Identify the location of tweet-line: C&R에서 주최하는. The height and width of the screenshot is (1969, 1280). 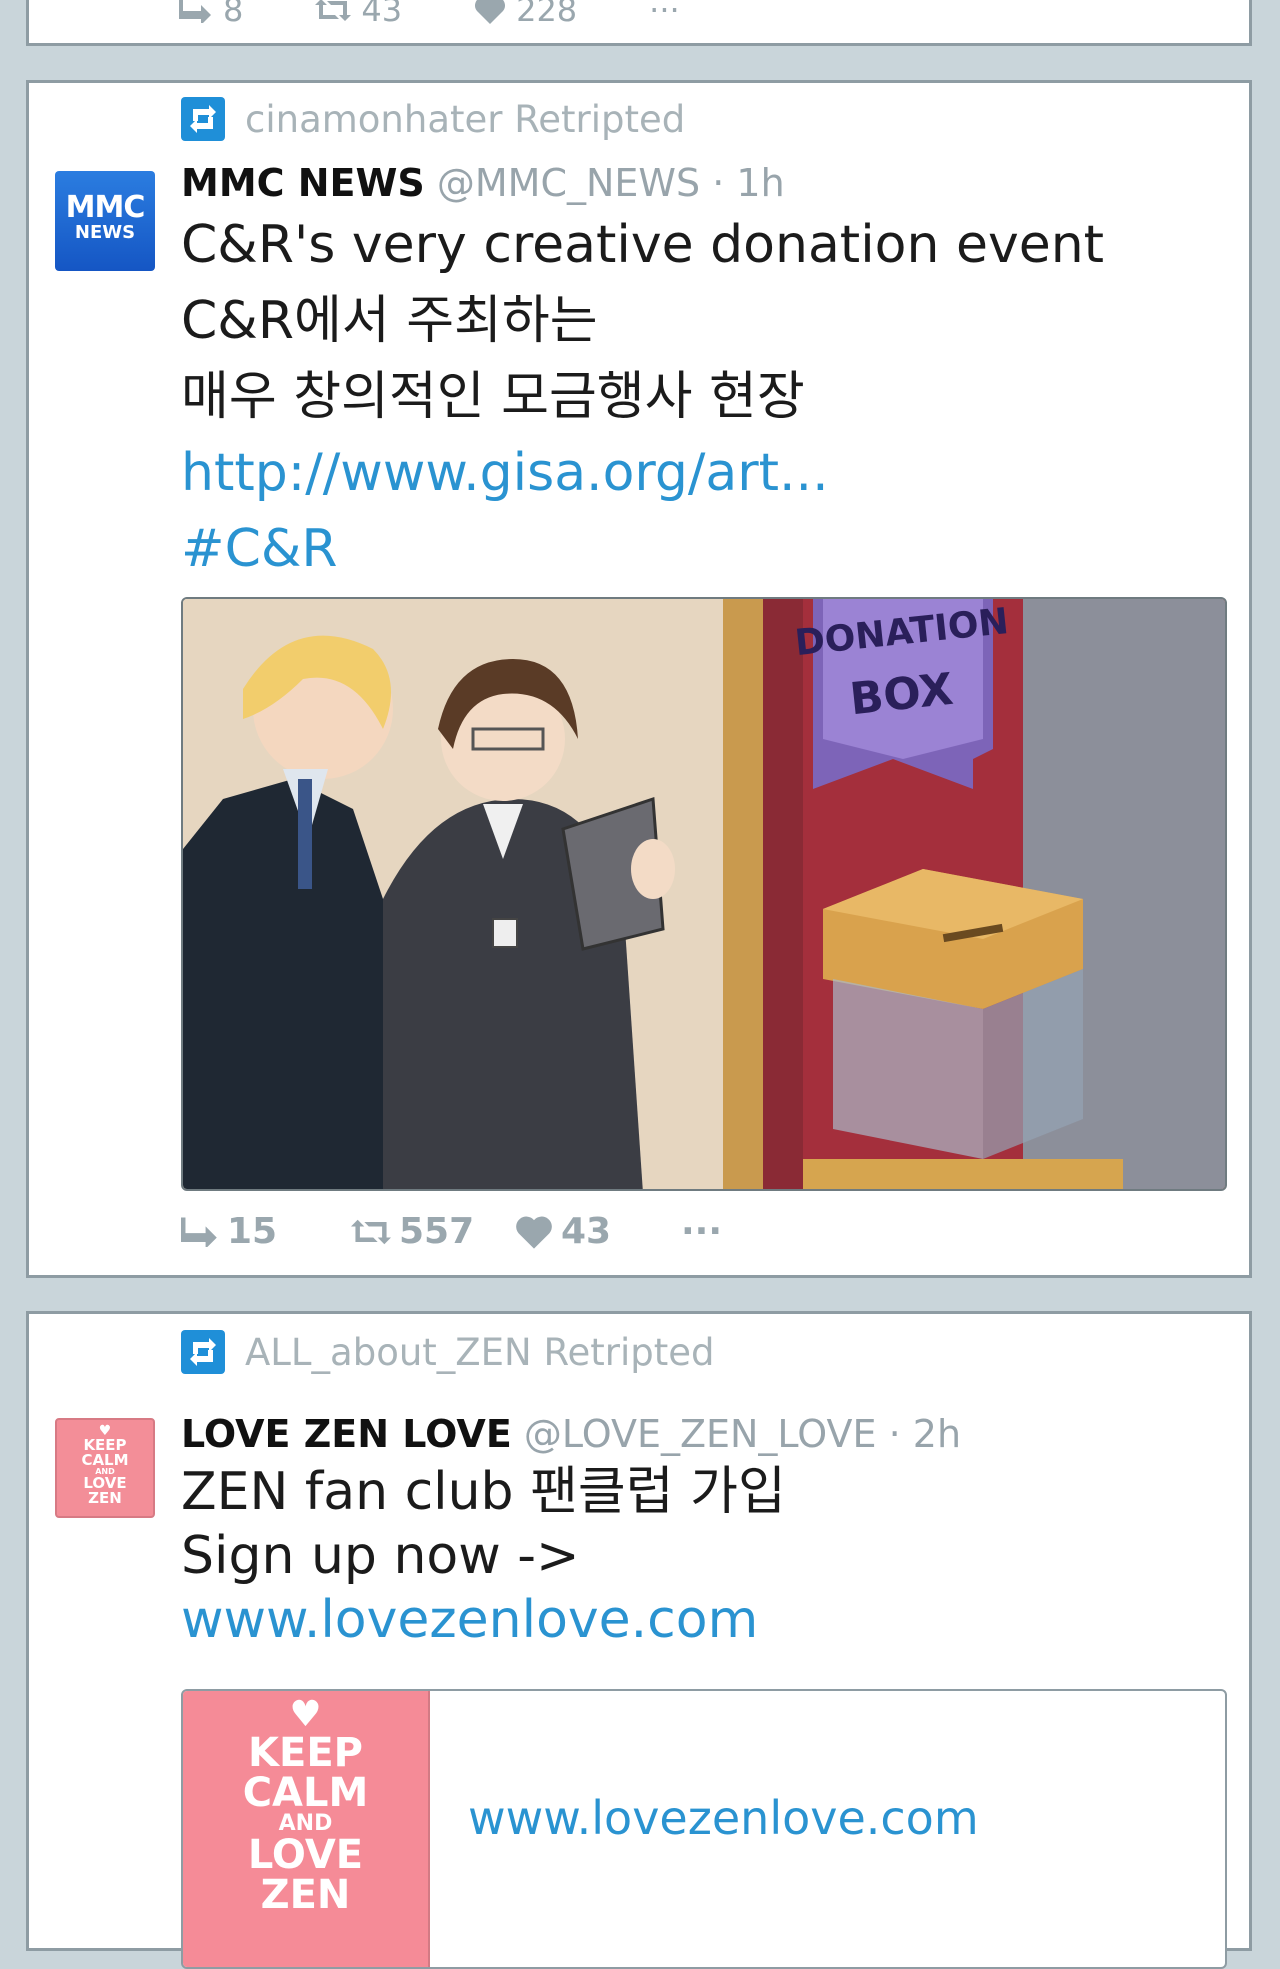
(389, 321).